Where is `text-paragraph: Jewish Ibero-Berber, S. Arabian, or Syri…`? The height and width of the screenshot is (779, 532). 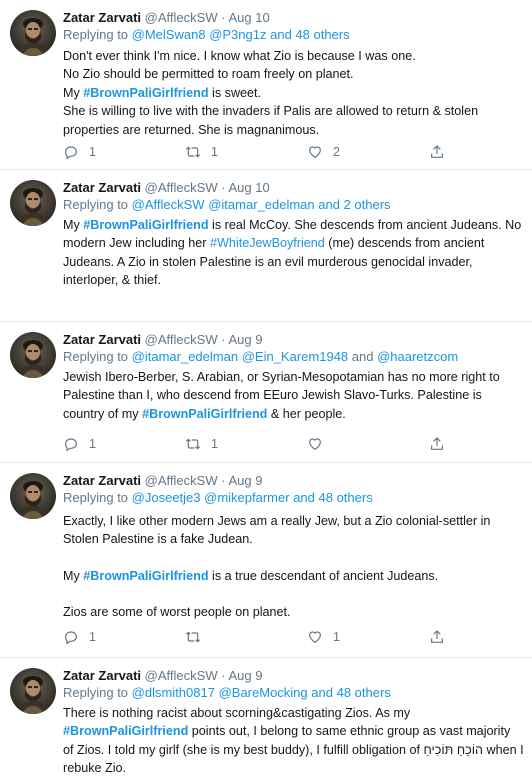
text-paragraph: Jewish Ibero-Berber, S. Arabian, or Syri… is located at coordinates (293, 395).